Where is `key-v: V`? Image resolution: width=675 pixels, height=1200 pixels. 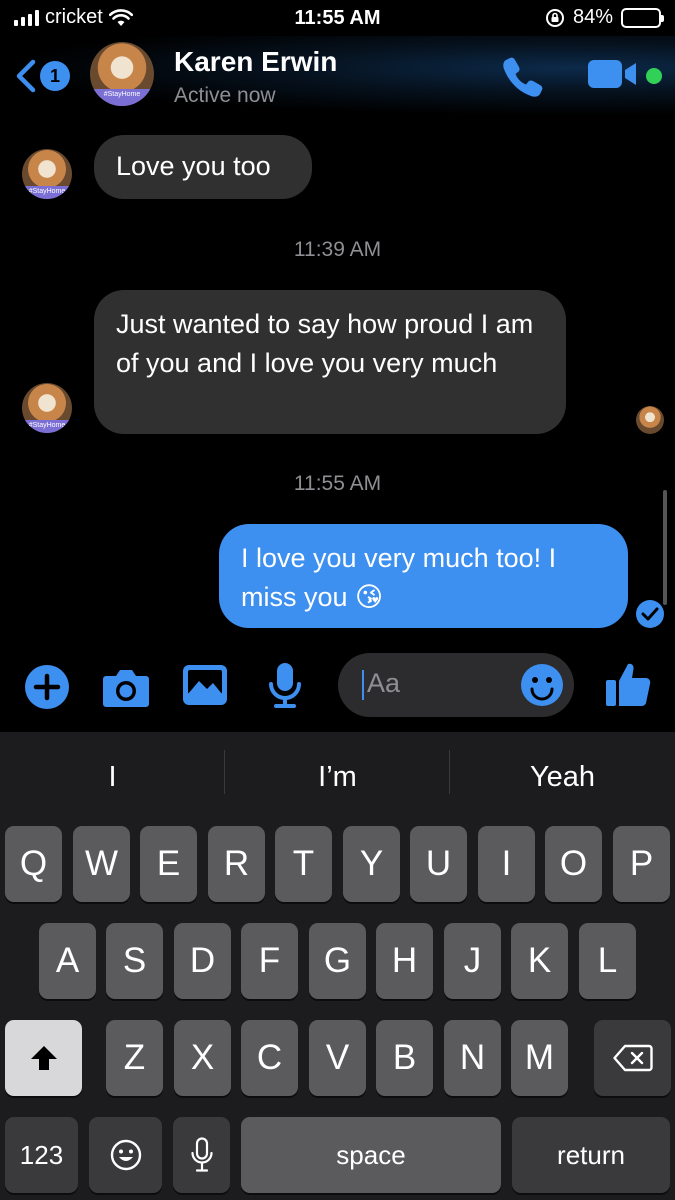 key-v: V is located at coordinates (337, 1058).